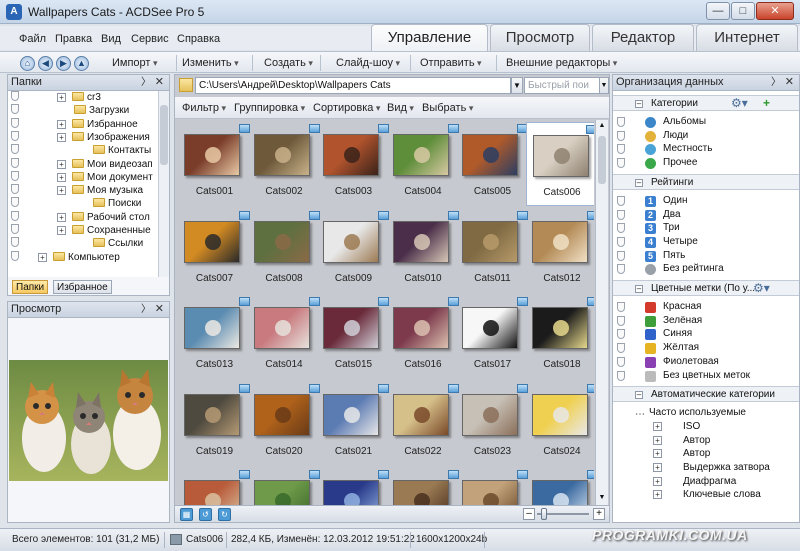 Image resolution: width=800 pixels, height=551 pixels. I want to click on color-label-item: Жёлтая, so click(706, 348).